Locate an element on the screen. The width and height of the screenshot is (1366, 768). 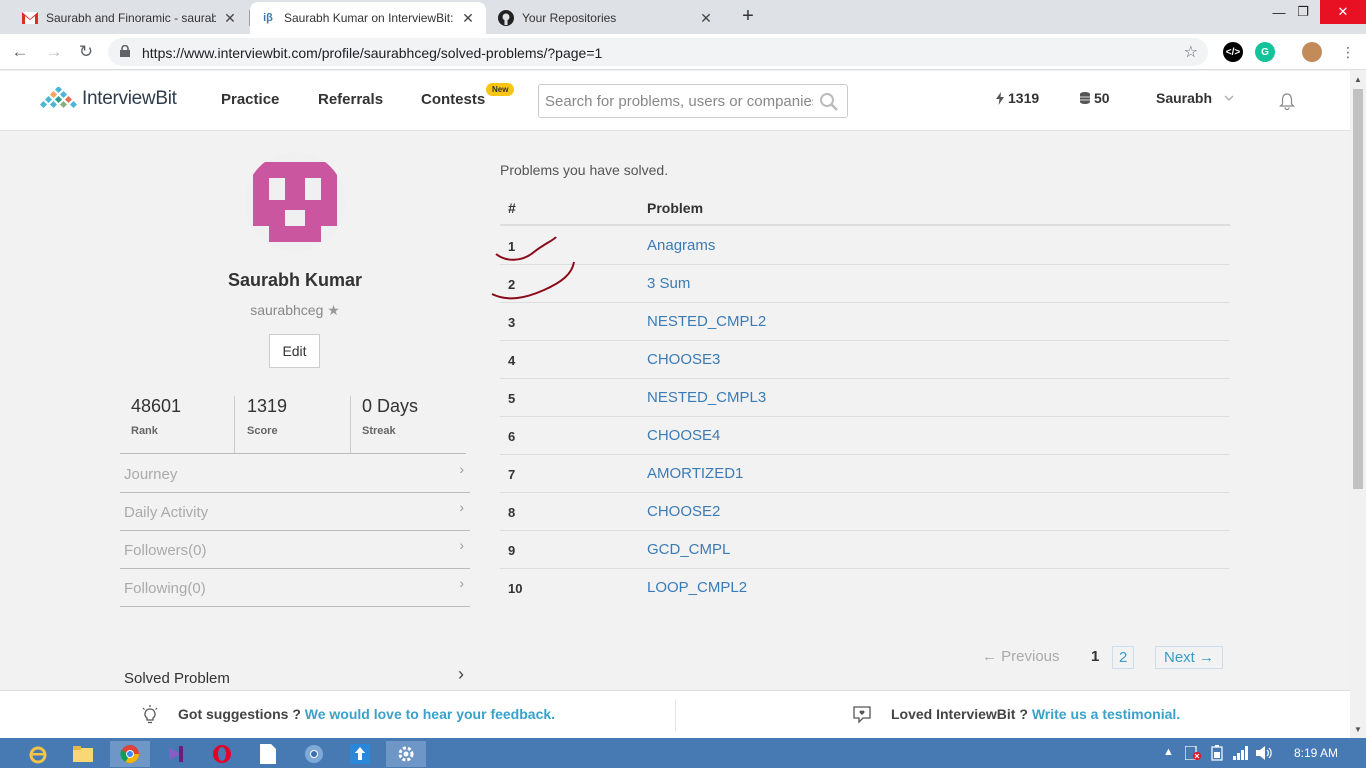
column-number: # is located at coordinates (512, 208).